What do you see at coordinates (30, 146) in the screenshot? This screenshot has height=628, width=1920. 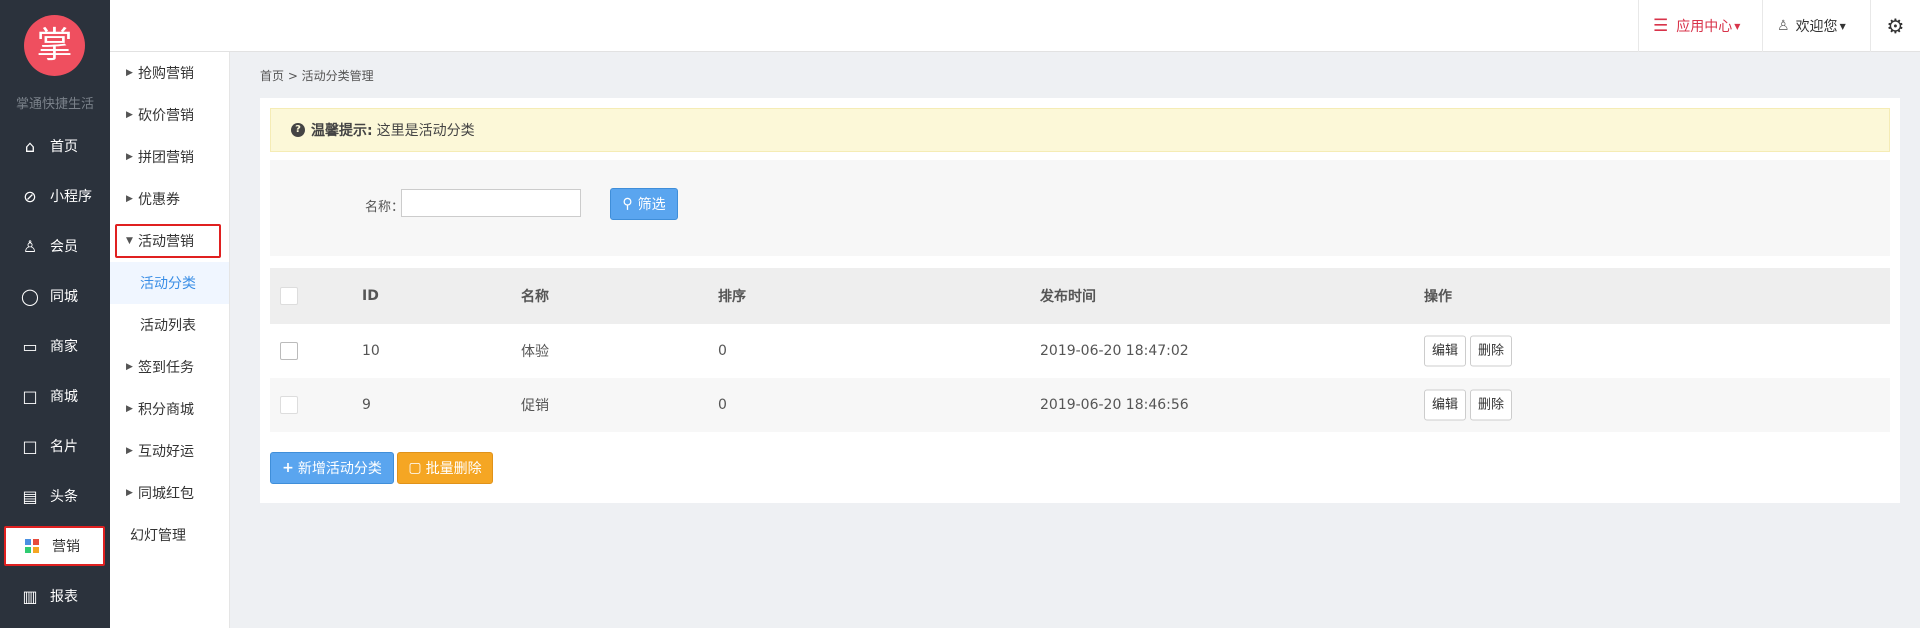 I see `home-icon: ⌂` at bounding box center [30, 146].